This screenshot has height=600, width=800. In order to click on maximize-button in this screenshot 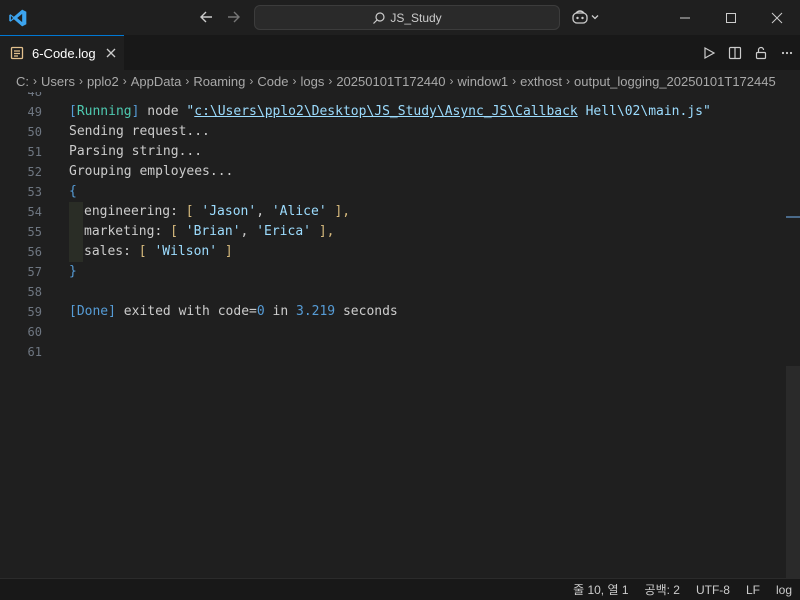, I will do `click(731, 17)`.